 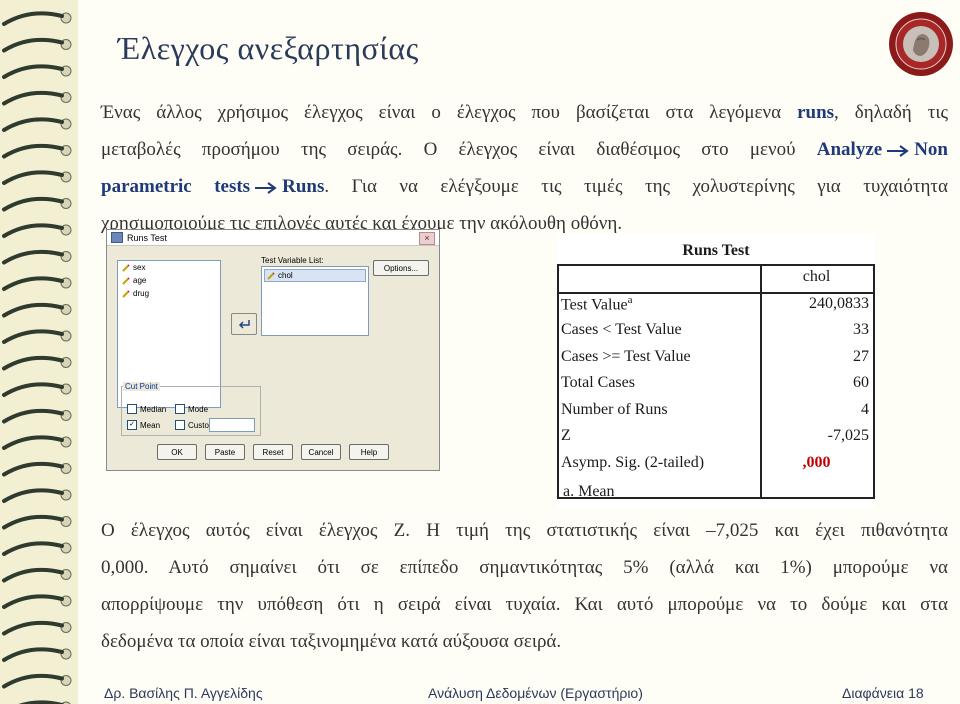 I want to click on table-row: Cases < Test Value 33, so click(x=715, y=330).